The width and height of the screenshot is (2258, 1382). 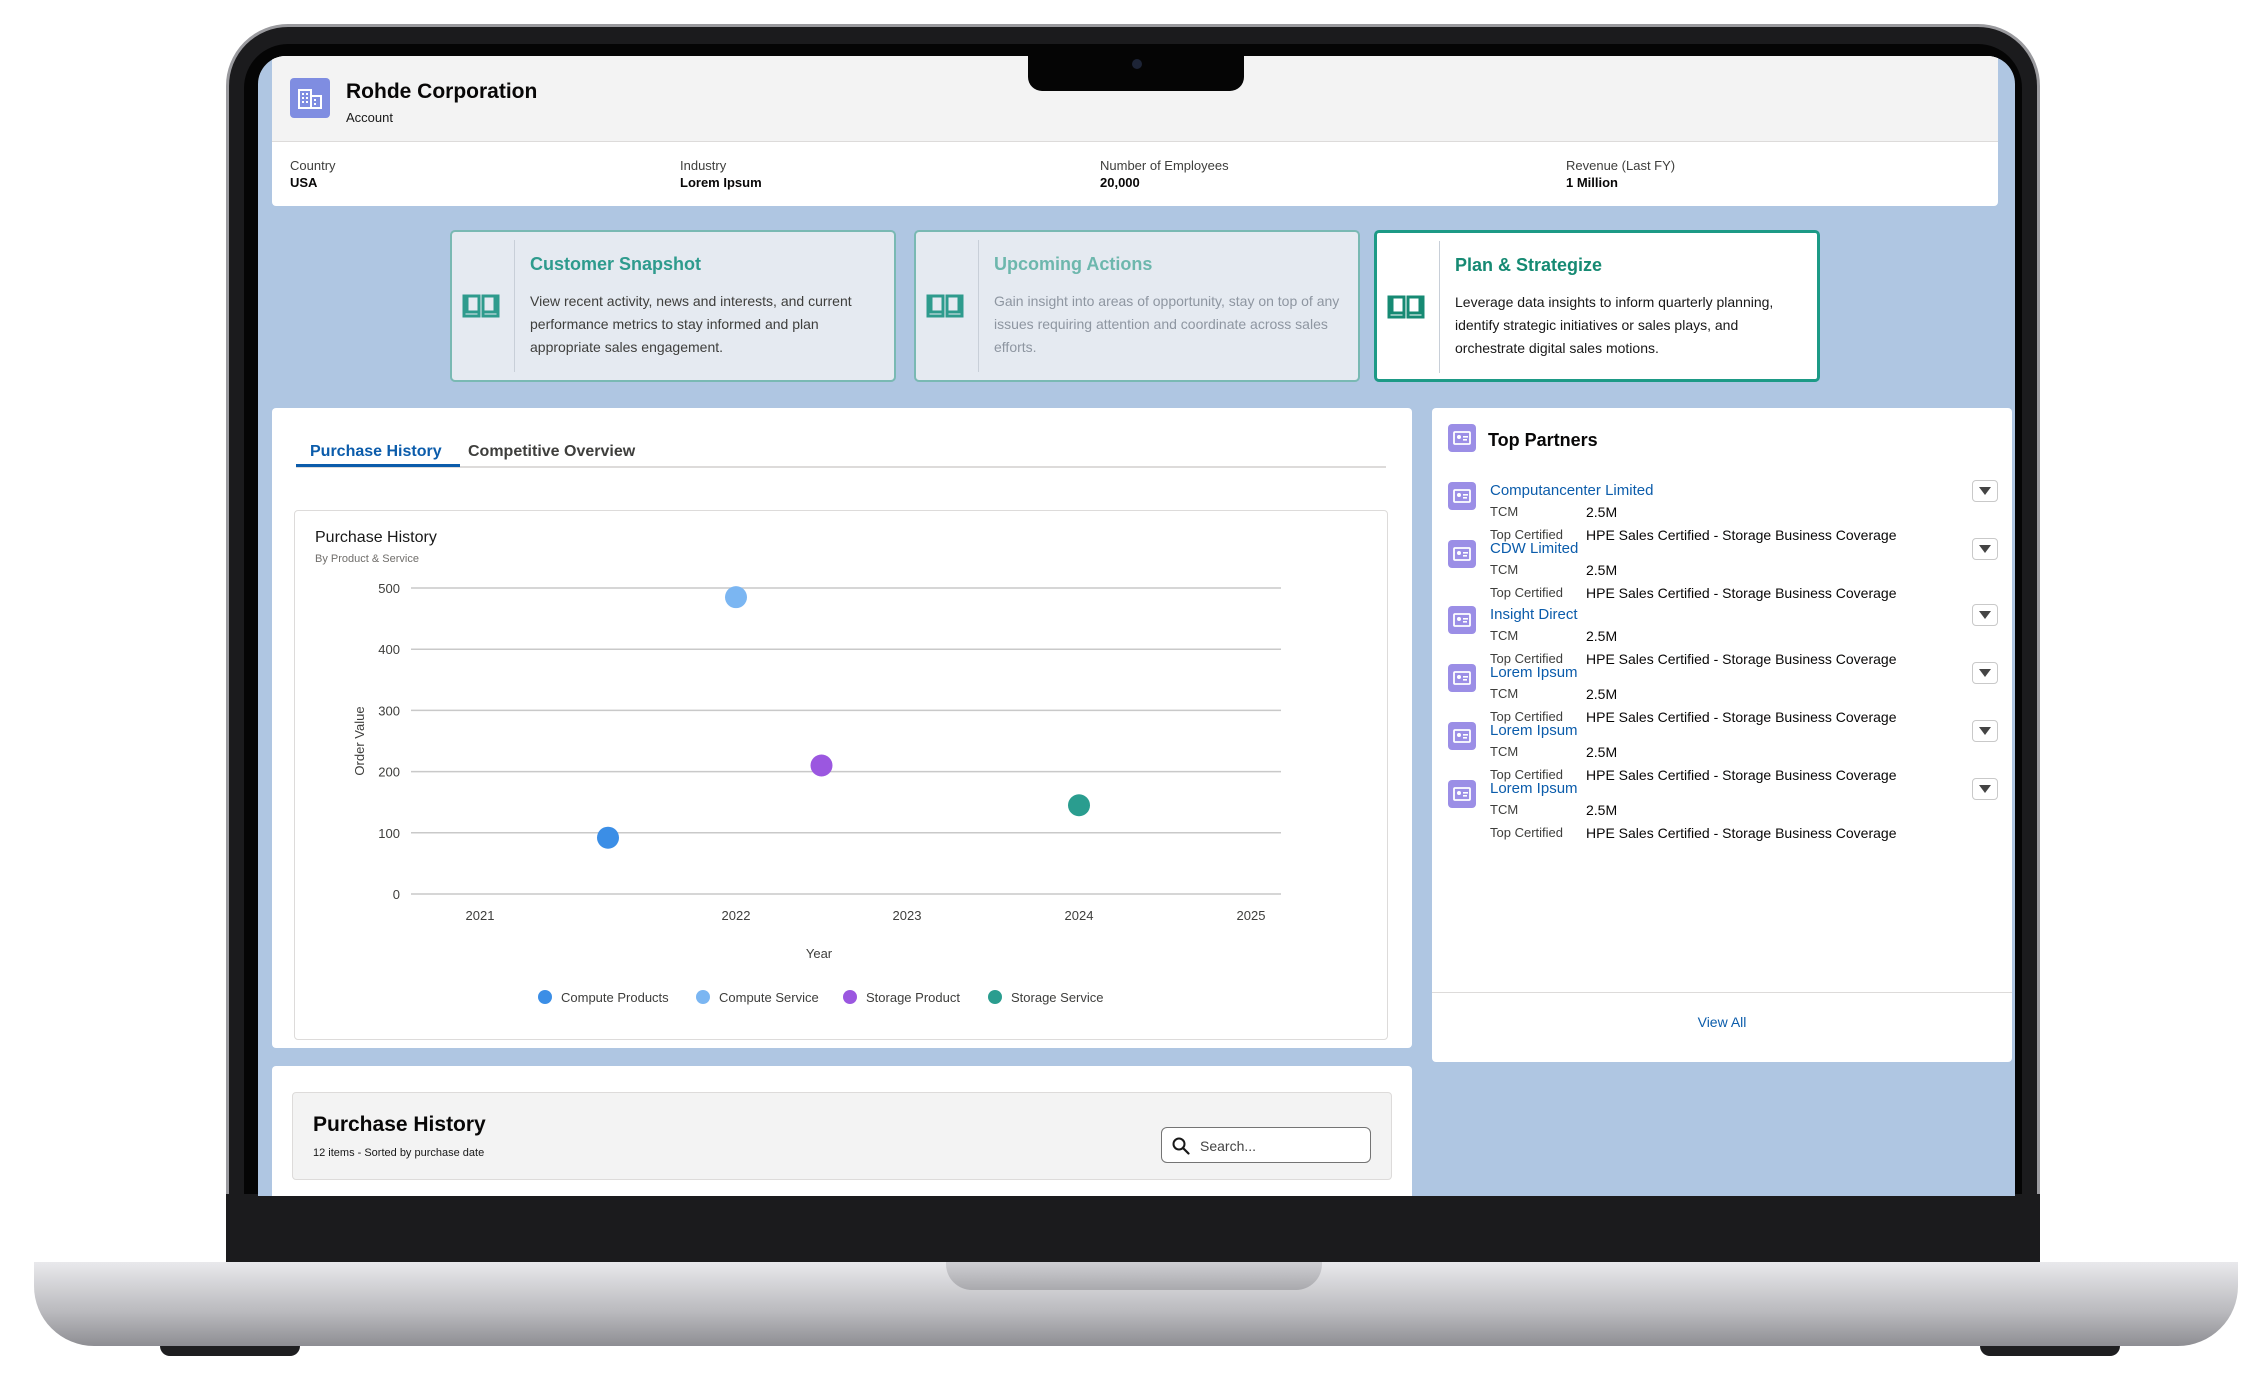 I want to click on field-country: Country USA, so click(x=313, y=174).